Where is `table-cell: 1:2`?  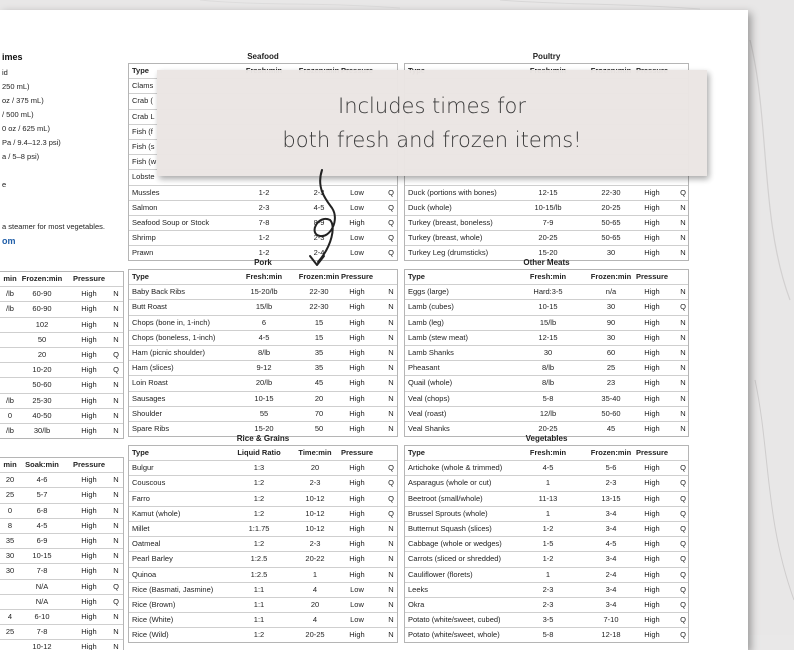
table-cell: 1:2 is located at coordinates (259, 498).